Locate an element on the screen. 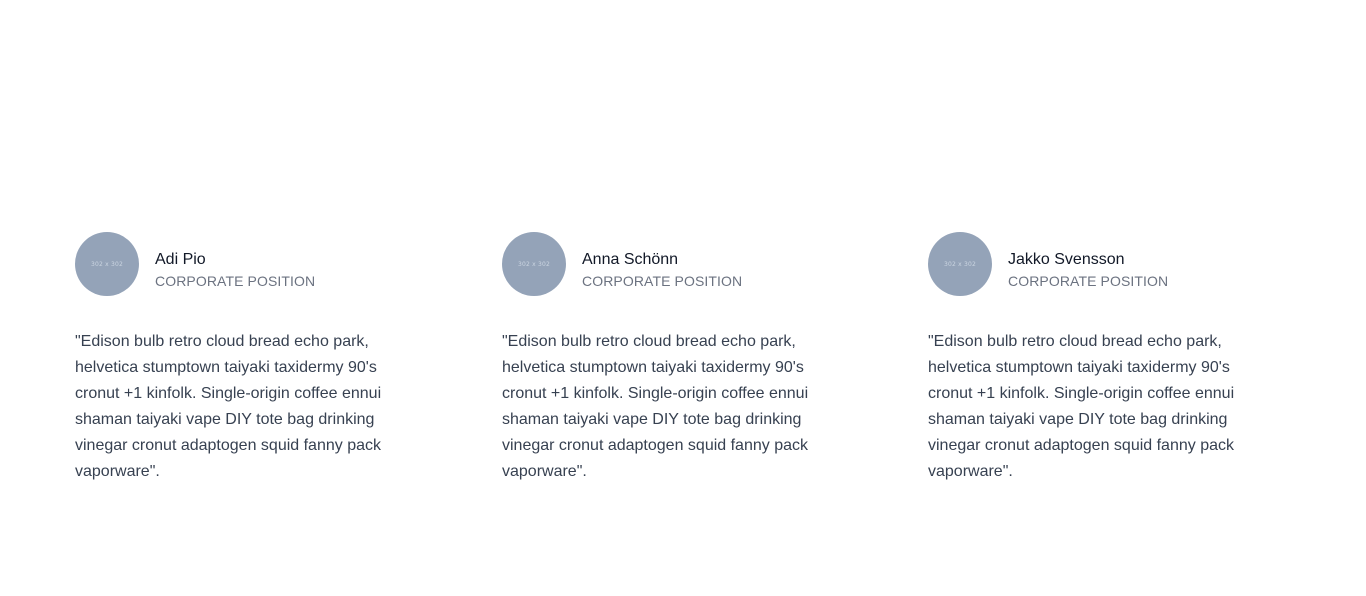  author-name: Anna Schönn is located at coordinates (630, 259).